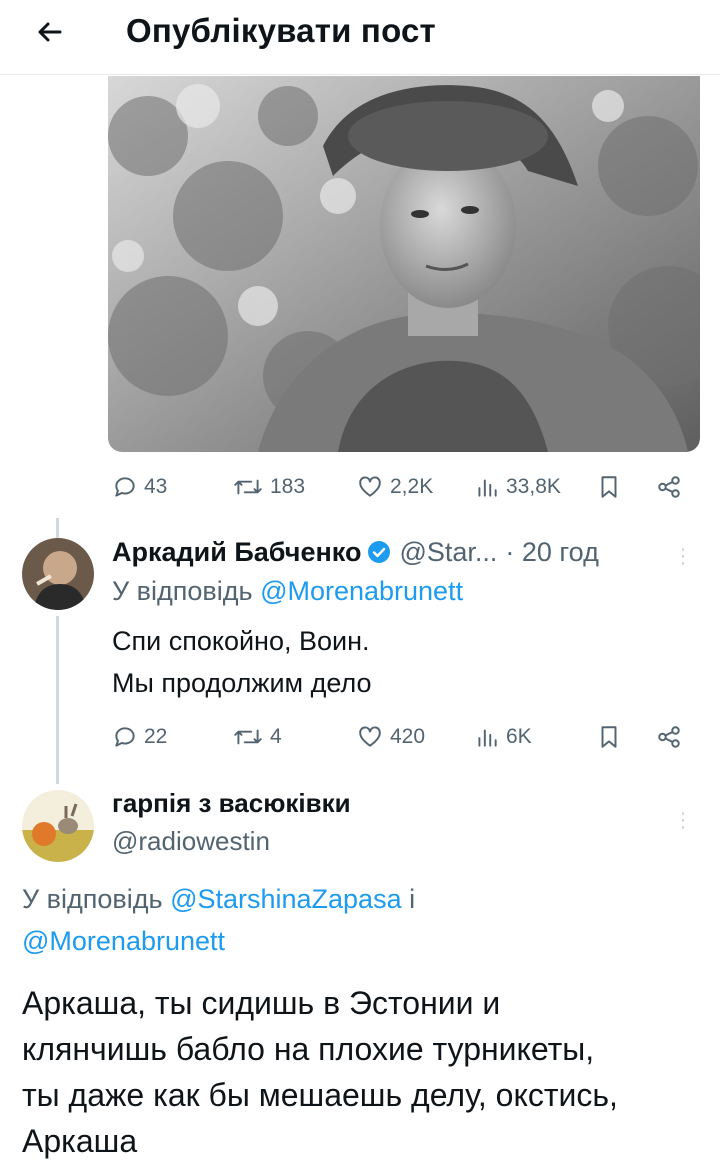 This screenshot has width=720, height=1167. What do you see at coordinates (50, 32) in the screenshot?
I see `back-arrow-icon` at bounding box center [50, 32].